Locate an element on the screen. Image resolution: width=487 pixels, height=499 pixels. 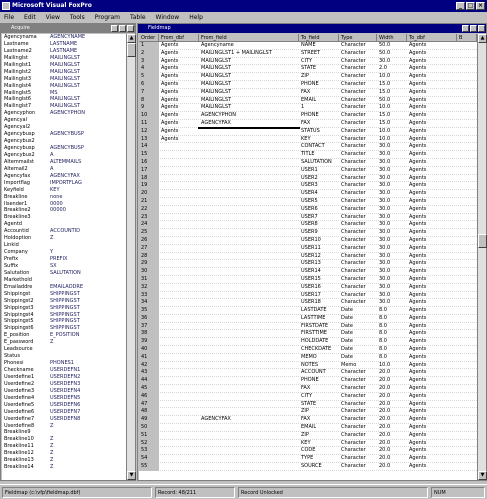
field-row: Shippingst6 SHIPPINGST is located at coordinates (64, 328).